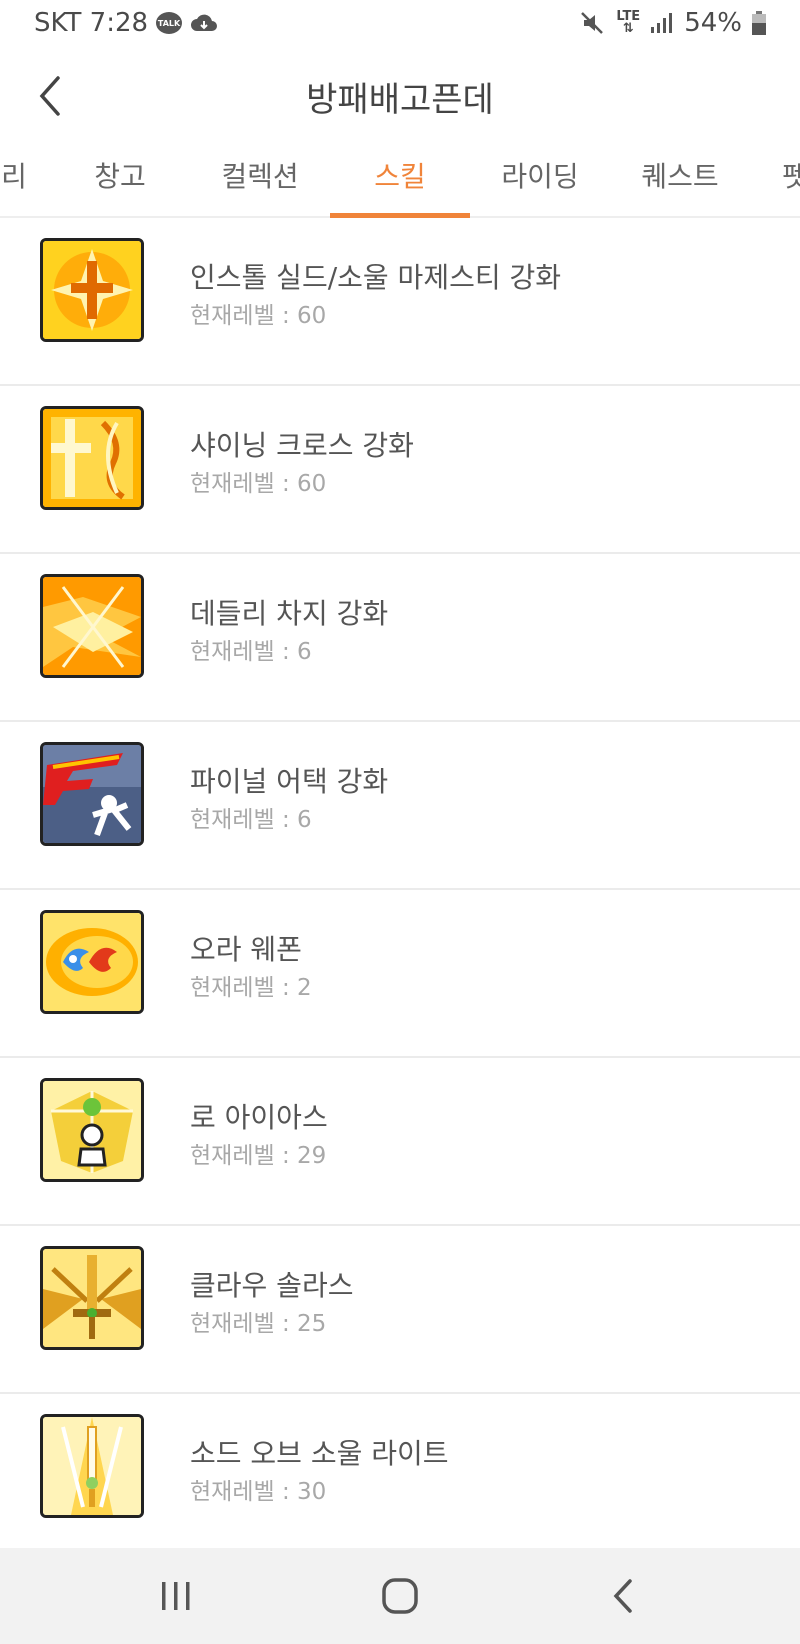  What do you see at coordinates (92, 962) in the screenshot?
I see `aura-weapon-icon` at bounding box center [92, 962].